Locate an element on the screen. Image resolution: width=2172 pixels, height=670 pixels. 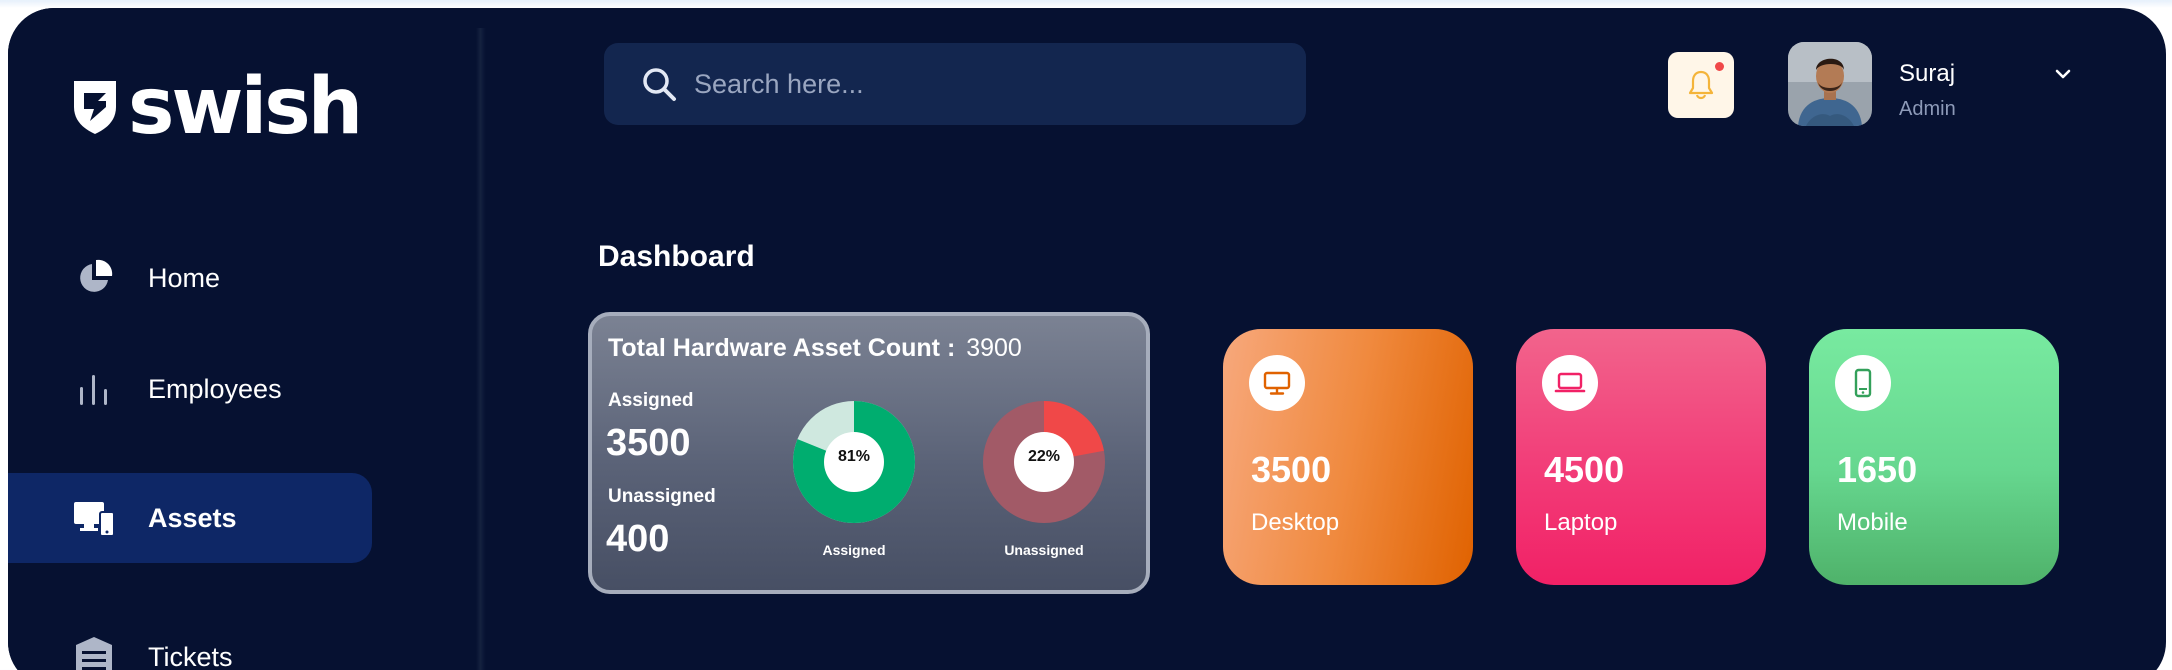
unassigned-label: Unassigned is located at coordinates (662, 496).